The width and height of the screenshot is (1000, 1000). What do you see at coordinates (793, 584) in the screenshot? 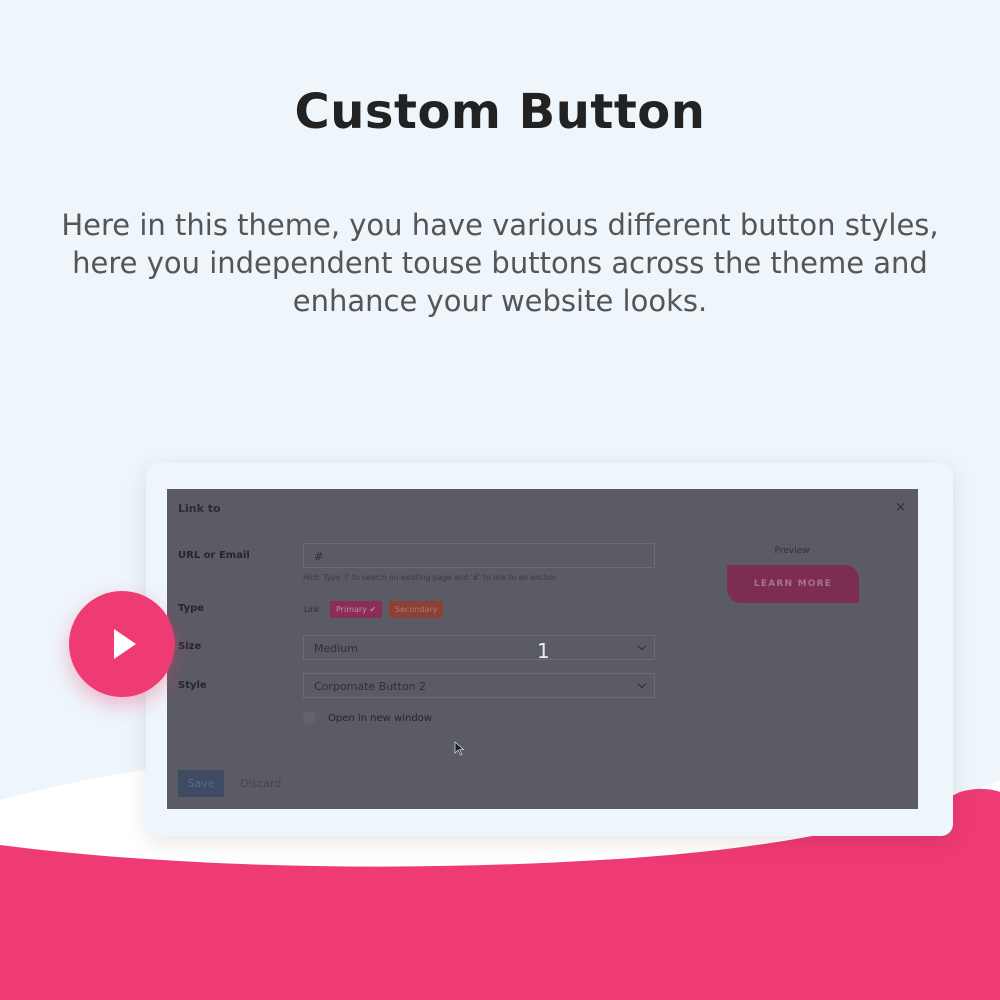
I see `preview-learn-more-button: LEARN MORE` at bounding box center [793, 584].